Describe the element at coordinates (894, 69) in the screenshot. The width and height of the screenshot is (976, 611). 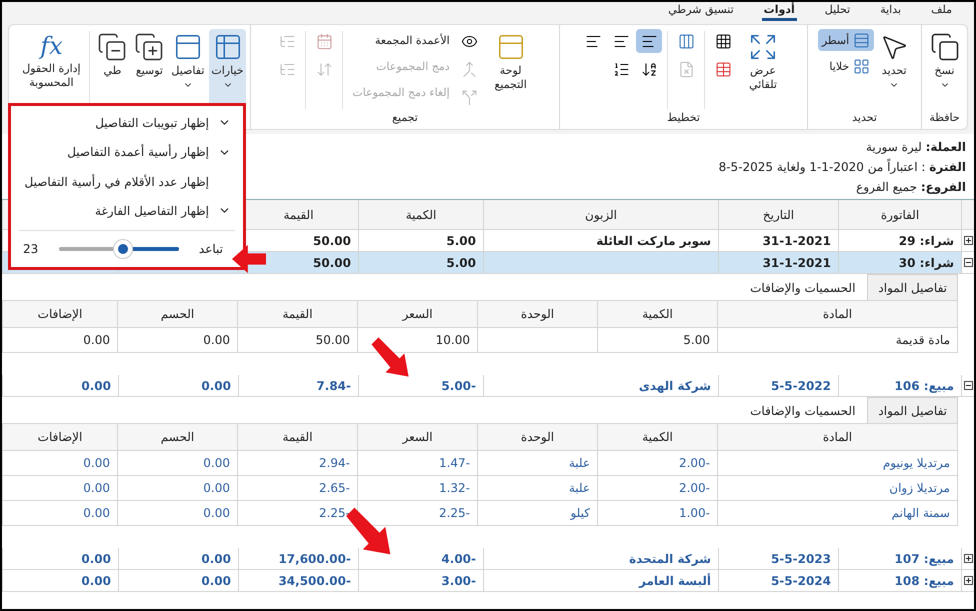
I see `select-button: تحديد` at that location.